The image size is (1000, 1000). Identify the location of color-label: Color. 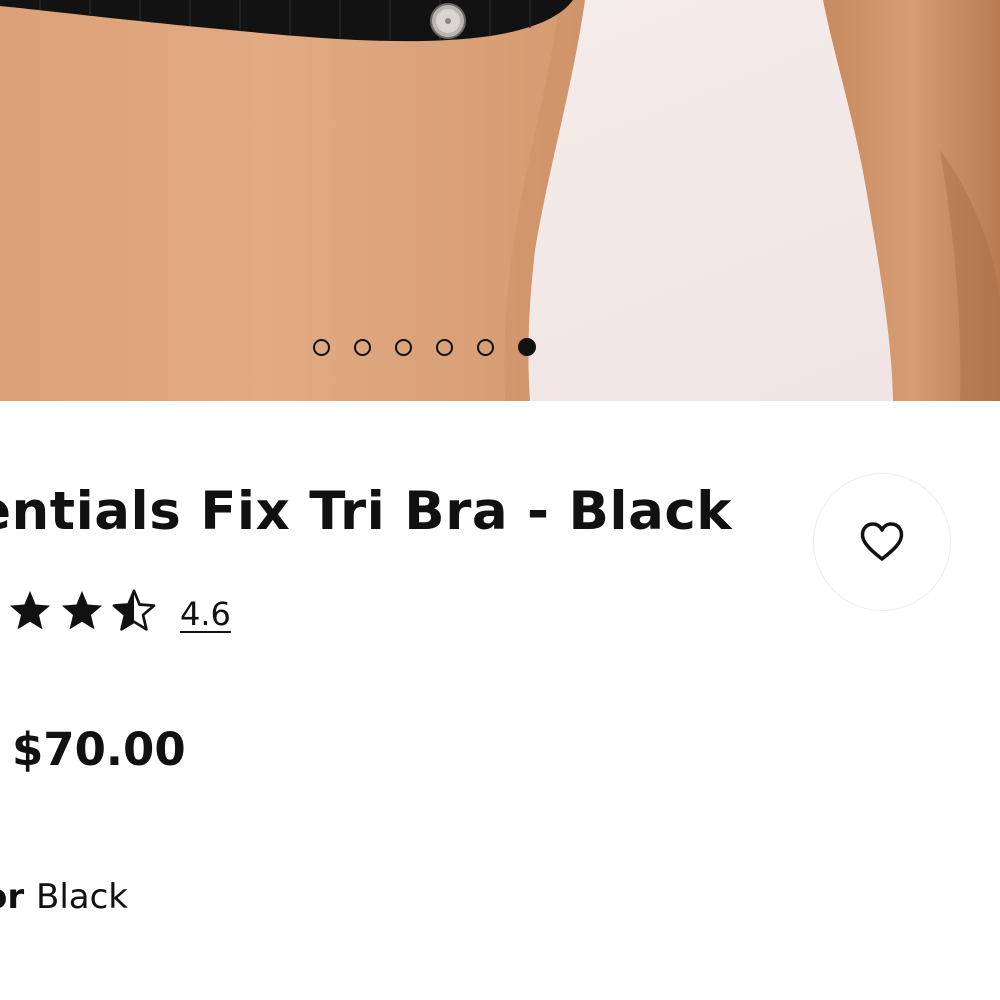
(12, 897).